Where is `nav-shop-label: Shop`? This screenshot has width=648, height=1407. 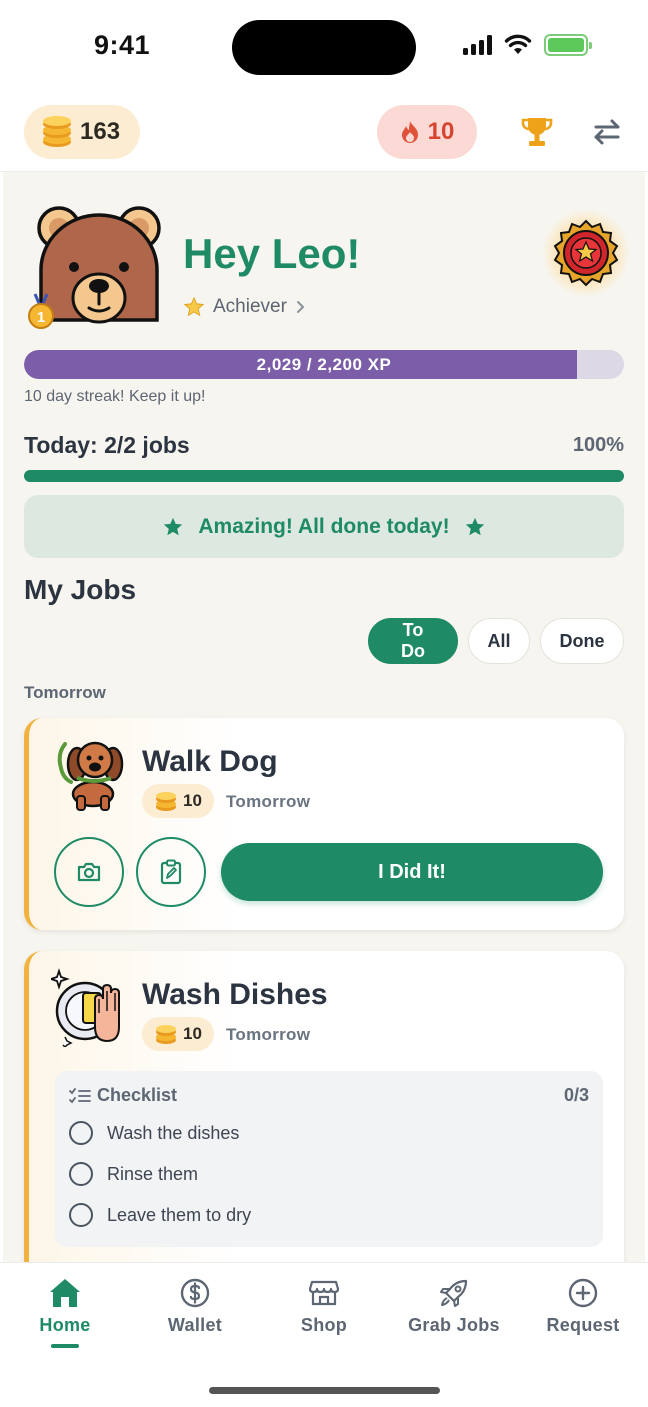 nav-shop-label: Shop is located at coordinates (324, 1325).